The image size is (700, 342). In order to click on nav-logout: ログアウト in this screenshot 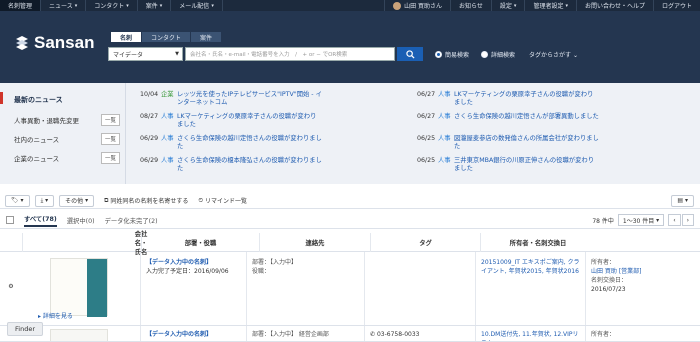, I will do `click(676, 5)`.